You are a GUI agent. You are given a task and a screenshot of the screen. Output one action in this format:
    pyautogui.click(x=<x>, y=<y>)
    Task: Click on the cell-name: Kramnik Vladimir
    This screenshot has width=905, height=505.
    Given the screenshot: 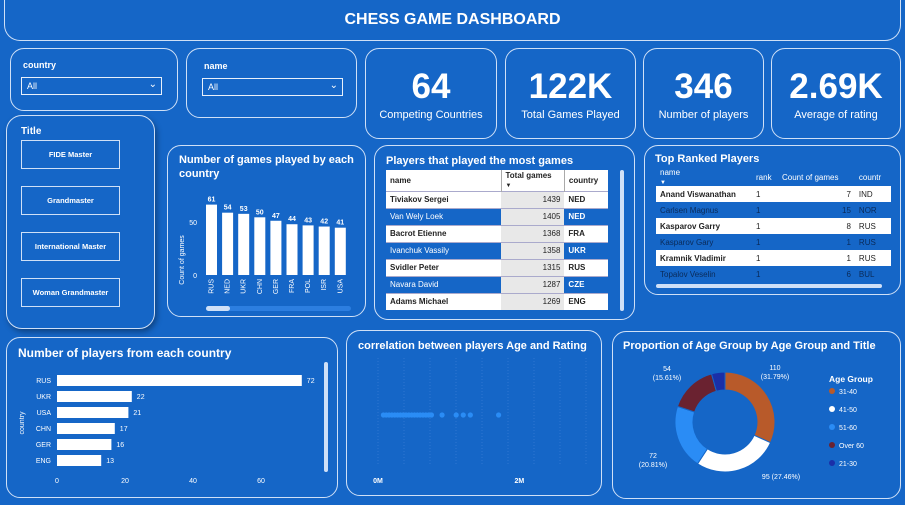 What is the action you would take?
    pyautogui.click(x=704, y=258)
    